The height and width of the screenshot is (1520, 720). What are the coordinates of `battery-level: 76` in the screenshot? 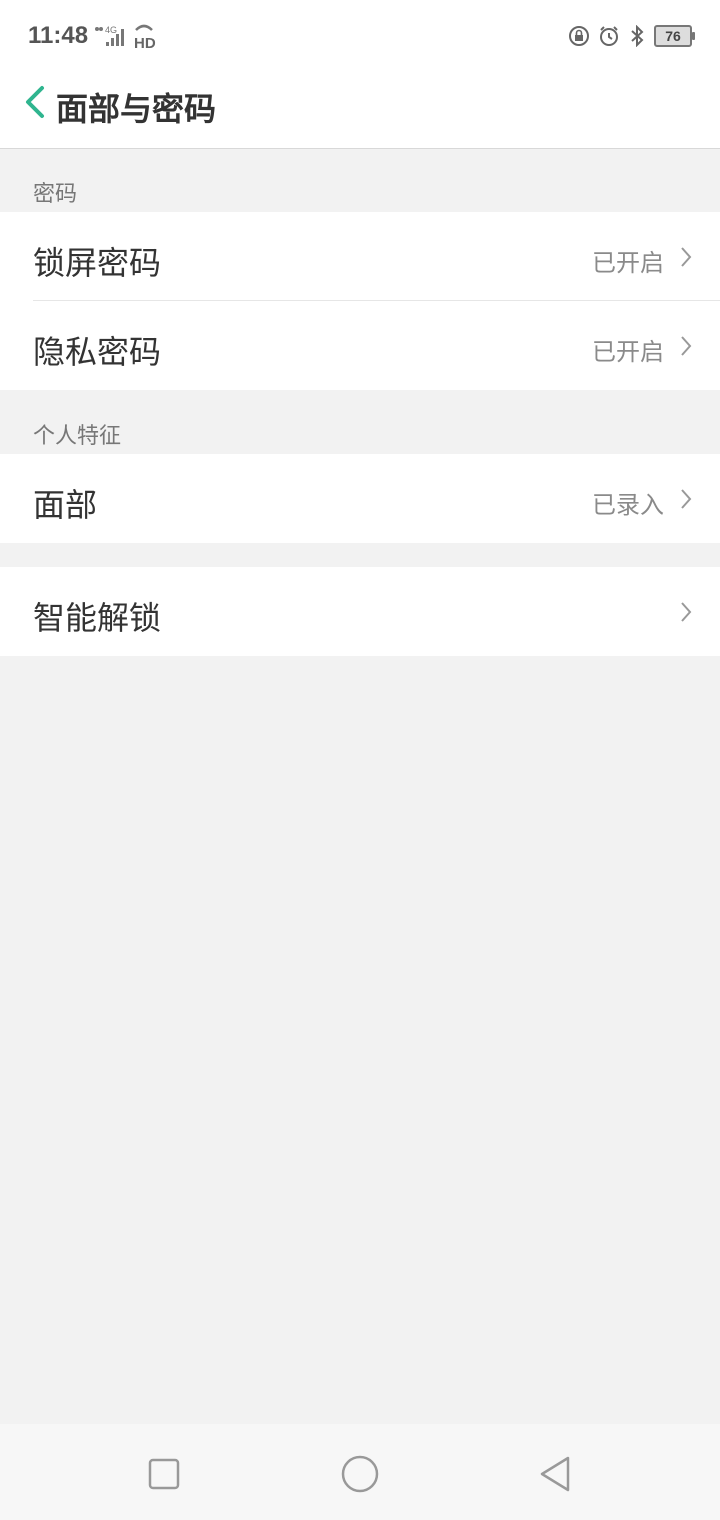 It's located at (673, 36).